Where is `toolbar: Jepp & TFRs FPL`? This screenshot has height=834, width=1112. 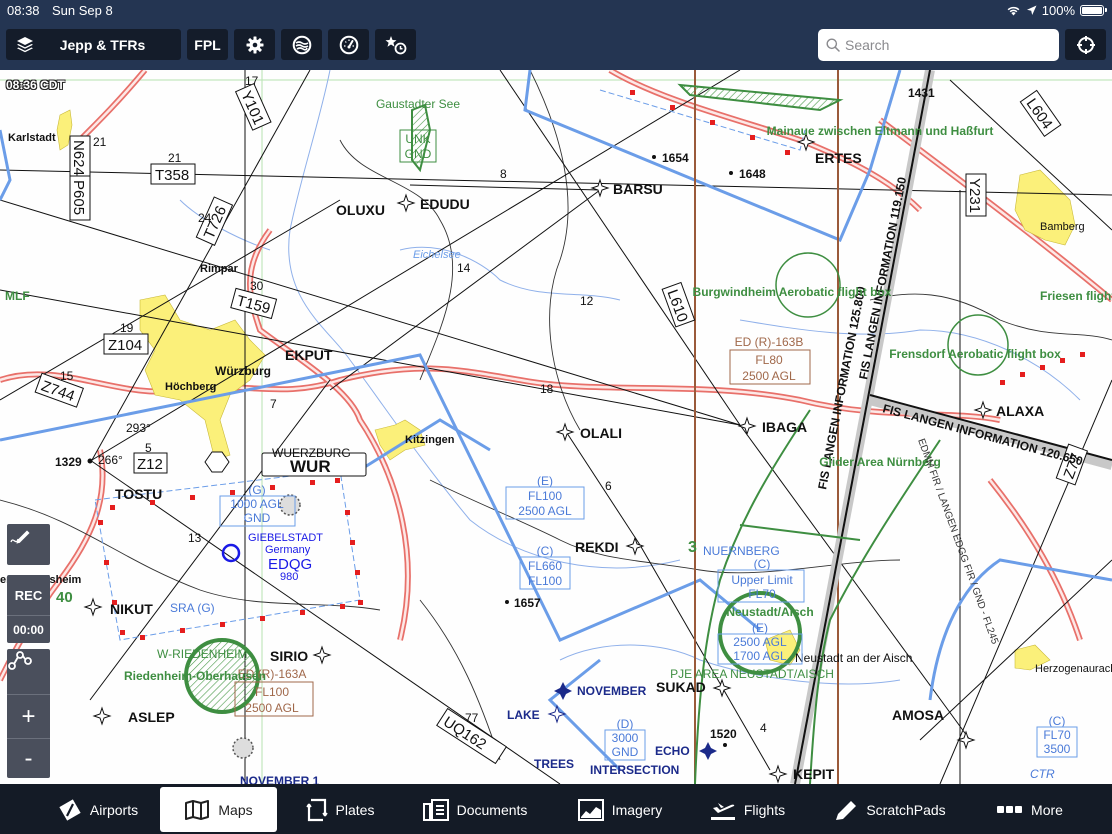
toolbar: Jepp & TFRs FPL is located at coordinates (556, 46).